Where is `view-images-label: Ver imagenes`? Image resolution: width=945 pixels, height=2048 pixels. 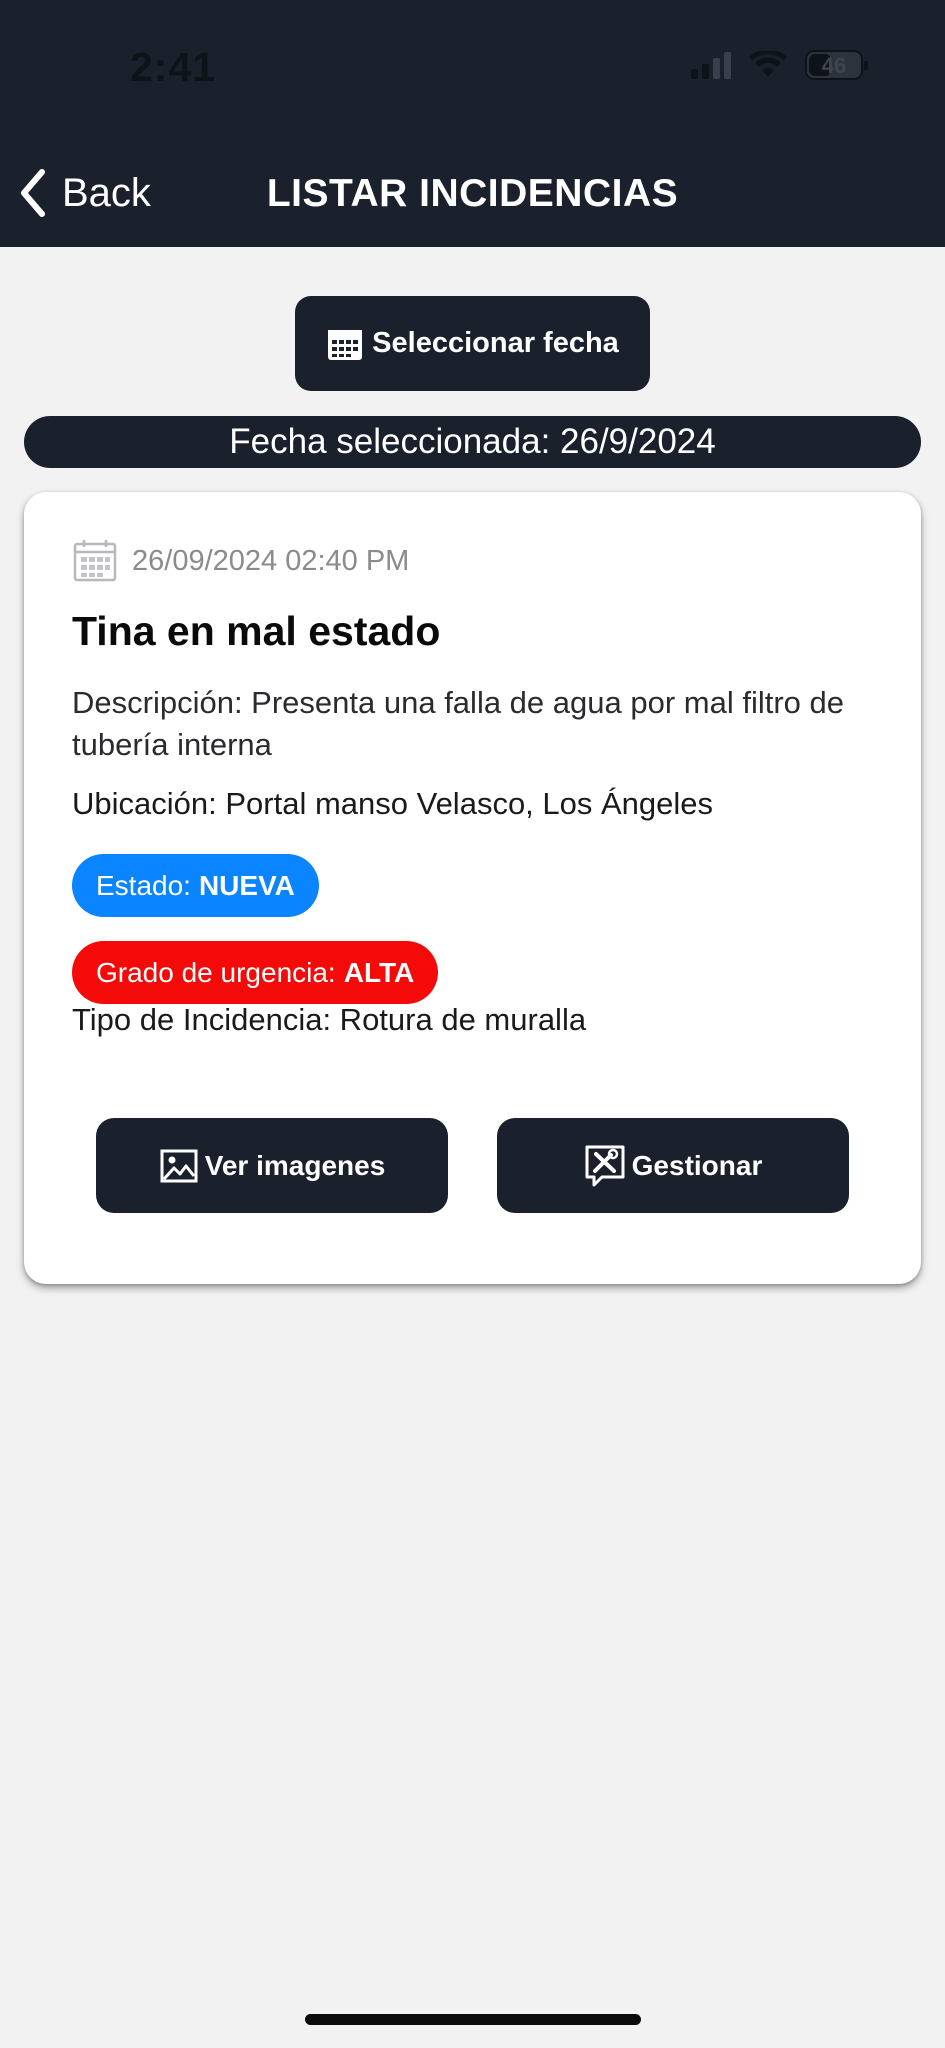
view-images-label: Ver imagenes is located at coordinates (295, 1165).